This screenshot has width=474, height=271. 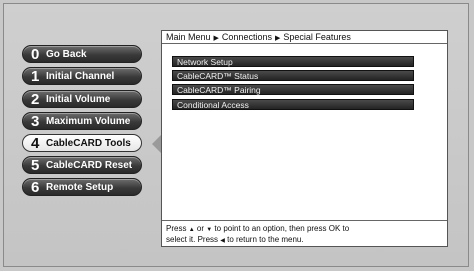 I want to click on option-network-setup: Network Setup, so click(x=293, y=61).